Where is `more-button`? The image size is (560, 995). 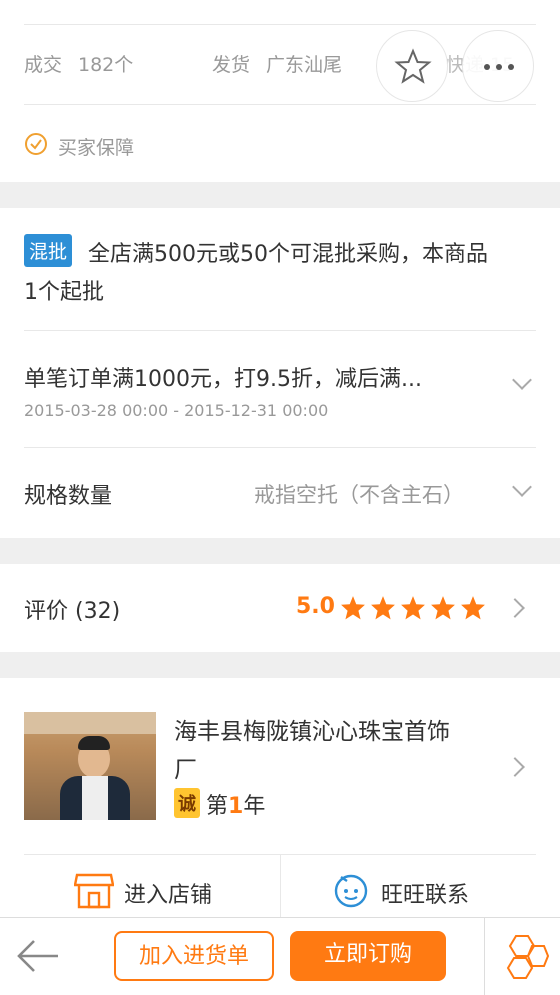
more-button is located at coordinates (498, 66).